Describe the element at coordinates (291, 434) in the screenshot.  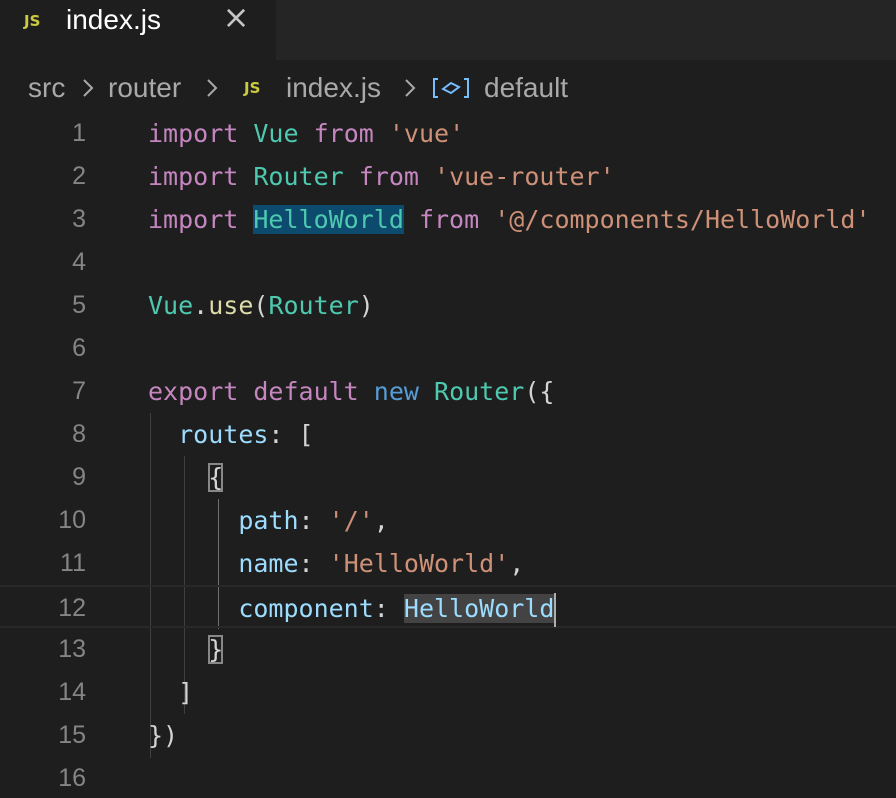
I see `code-token: : [` at that location.